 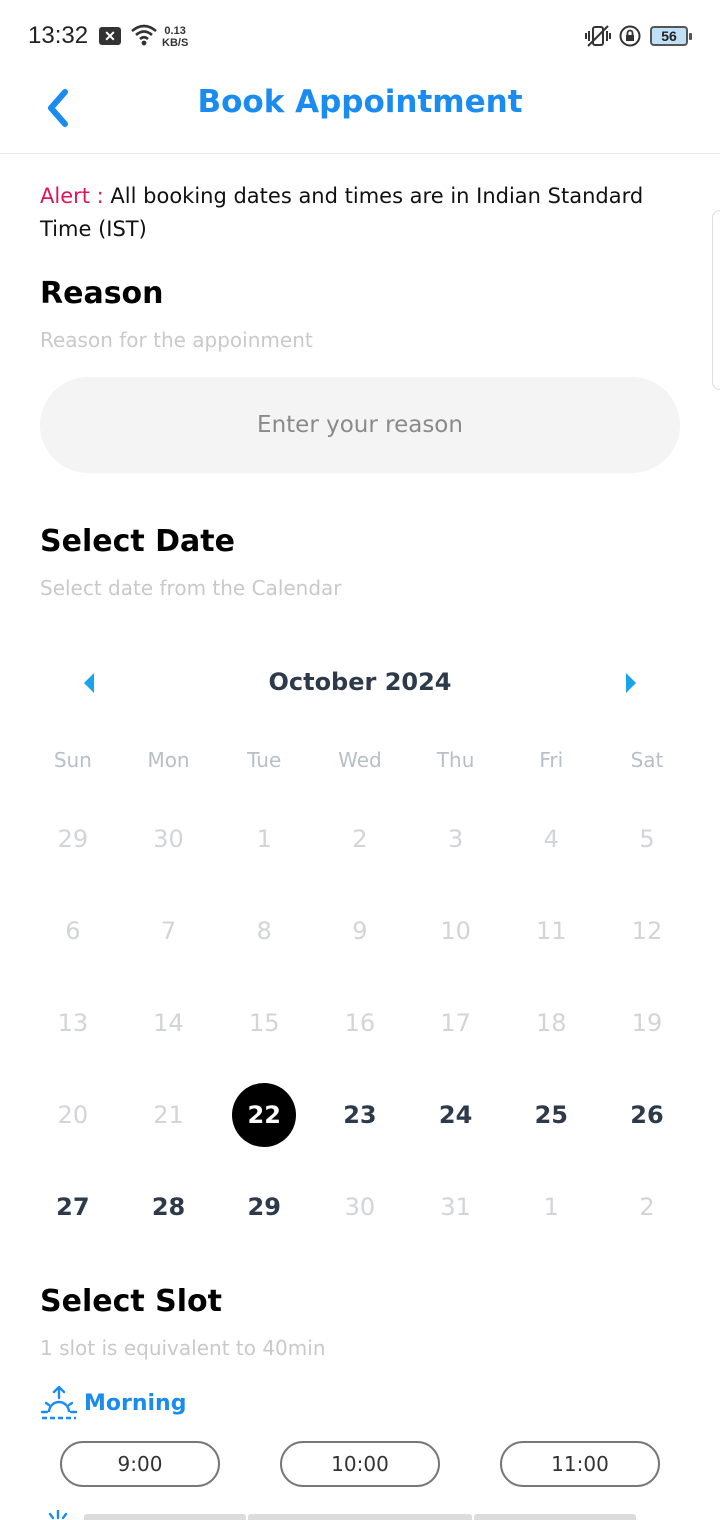 I want to click on calendar-day: 6, so click(x=73, y=931).